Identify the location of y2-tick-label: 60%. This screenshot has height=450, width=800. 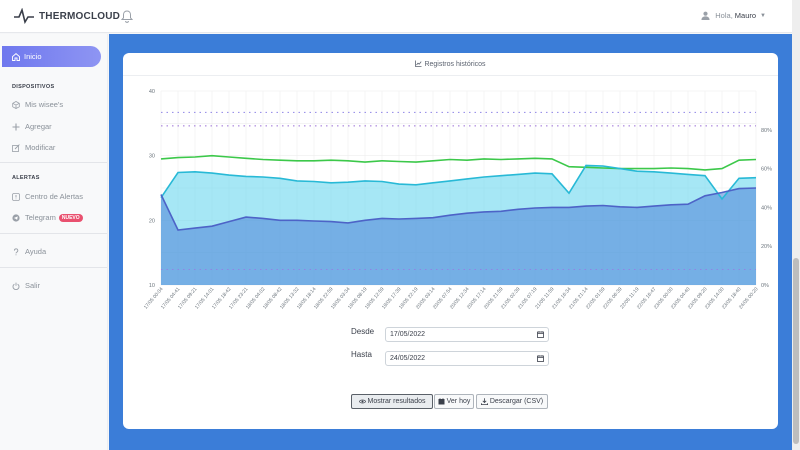
(766, 170).